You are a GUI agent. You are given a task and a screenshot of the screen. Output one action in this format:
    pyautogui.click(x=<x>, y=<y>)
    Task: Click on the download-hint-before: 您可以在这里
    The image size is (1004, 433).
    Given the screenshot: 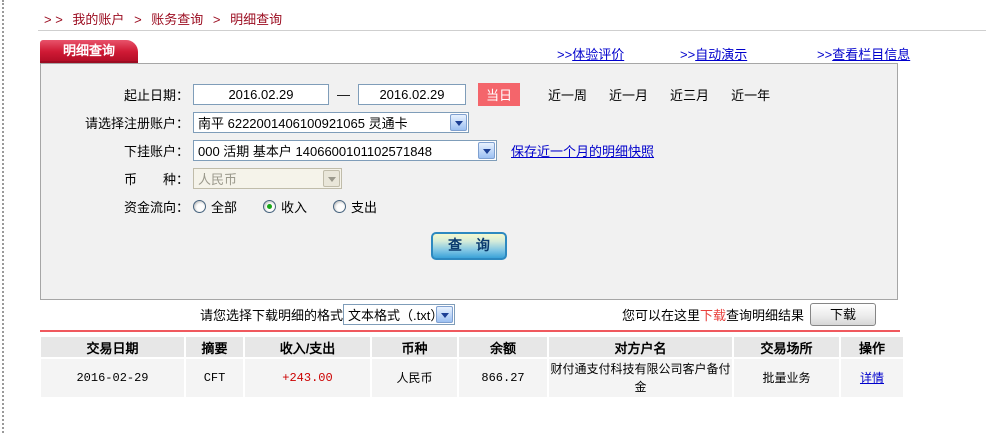 What is the action you would take?
    pyautogui.click(x=661, y=315)
    